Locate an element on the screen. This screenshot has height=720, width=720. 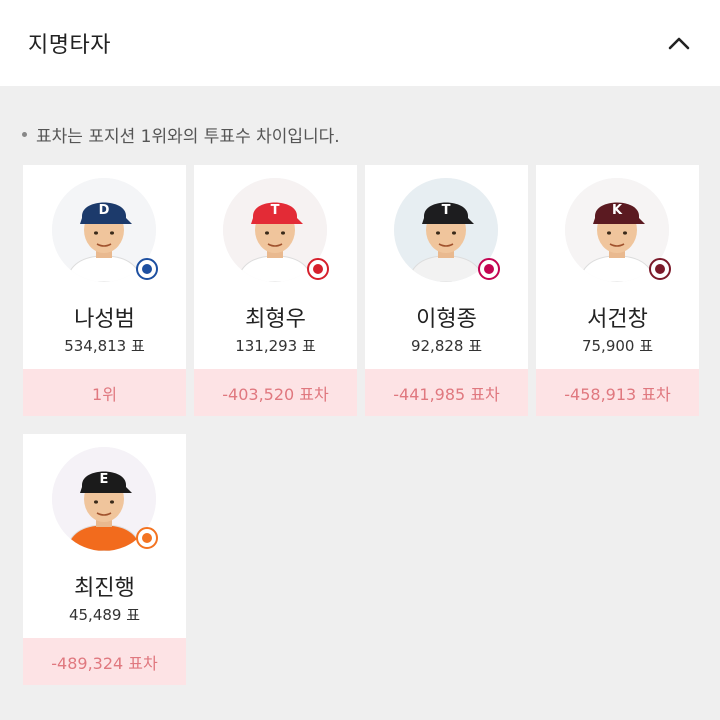
player-card: K 서건창 75,900 표 -458,913 표차 is located at coordinates (617, 290).